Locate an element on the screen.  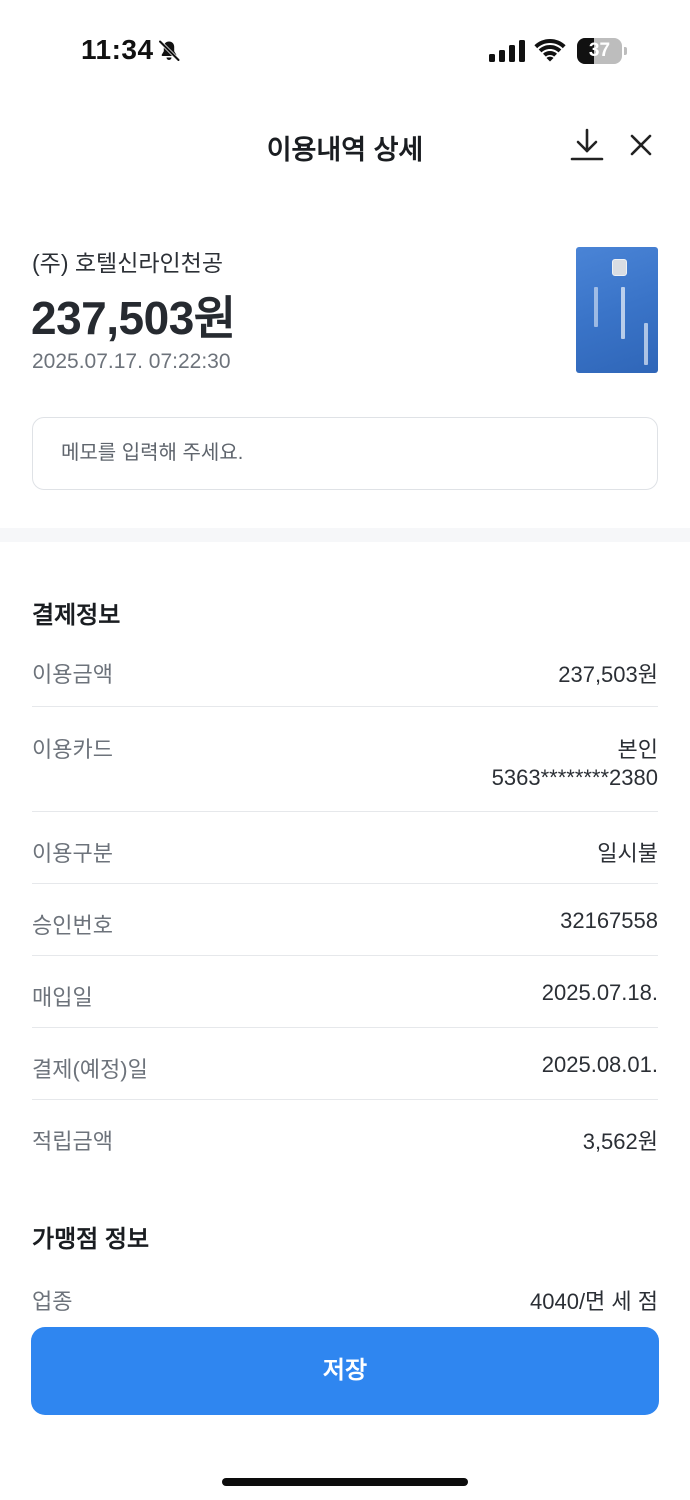
header: 이용내역 상세 is located at coordinates (345, 145).